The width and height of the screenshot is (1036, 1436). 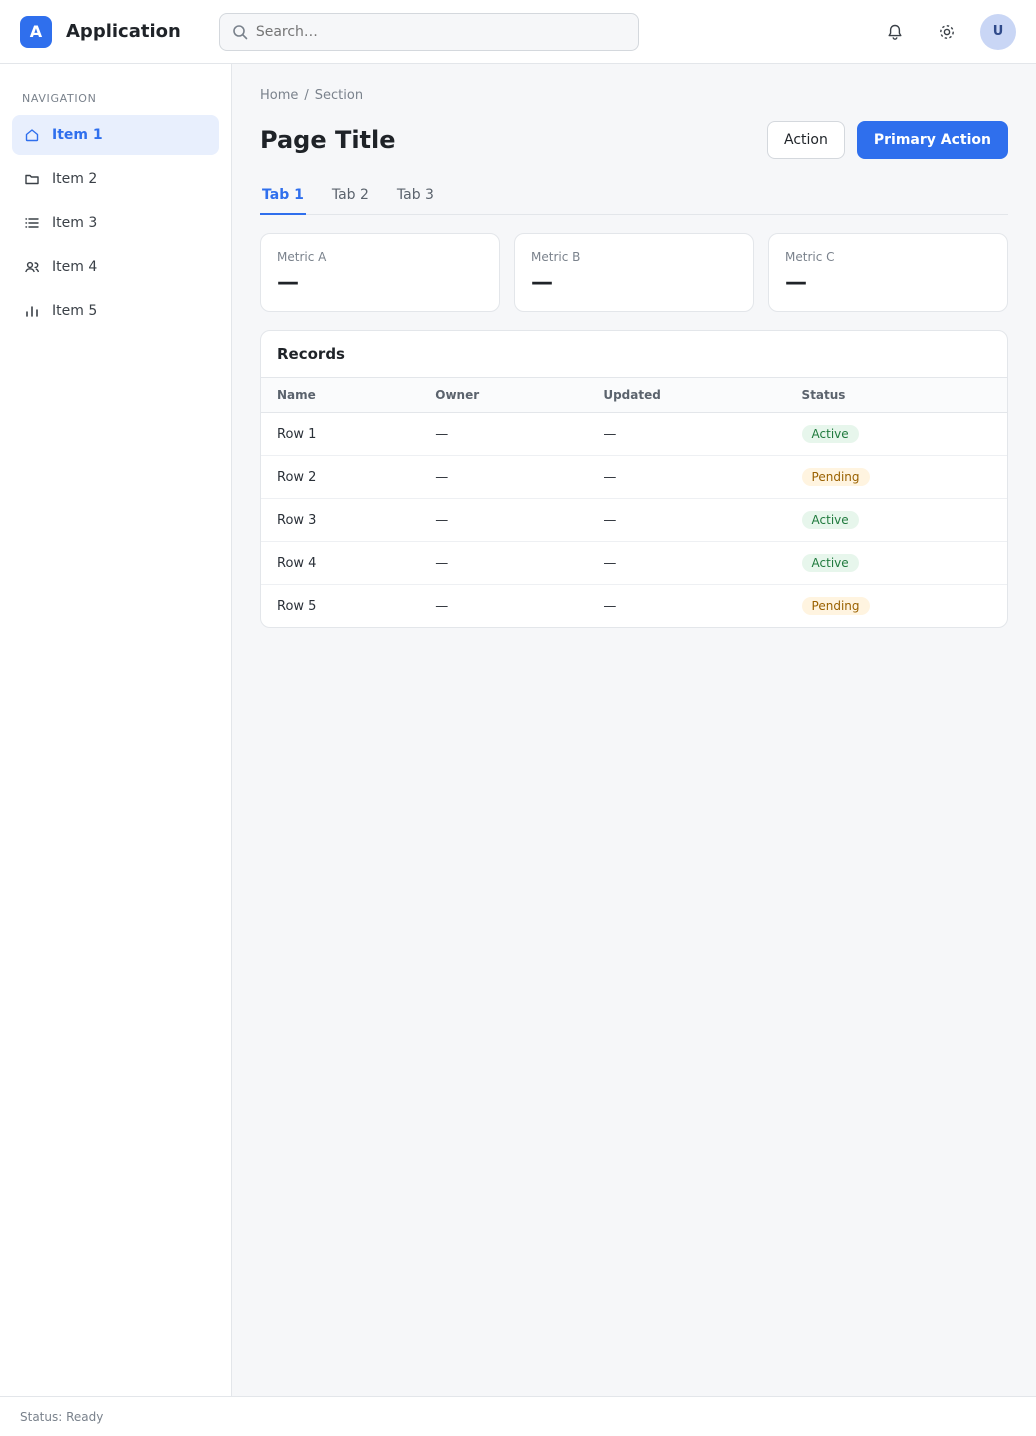 I want to click on sidebar-item-4: Item 4, so click(x=115, y=267).